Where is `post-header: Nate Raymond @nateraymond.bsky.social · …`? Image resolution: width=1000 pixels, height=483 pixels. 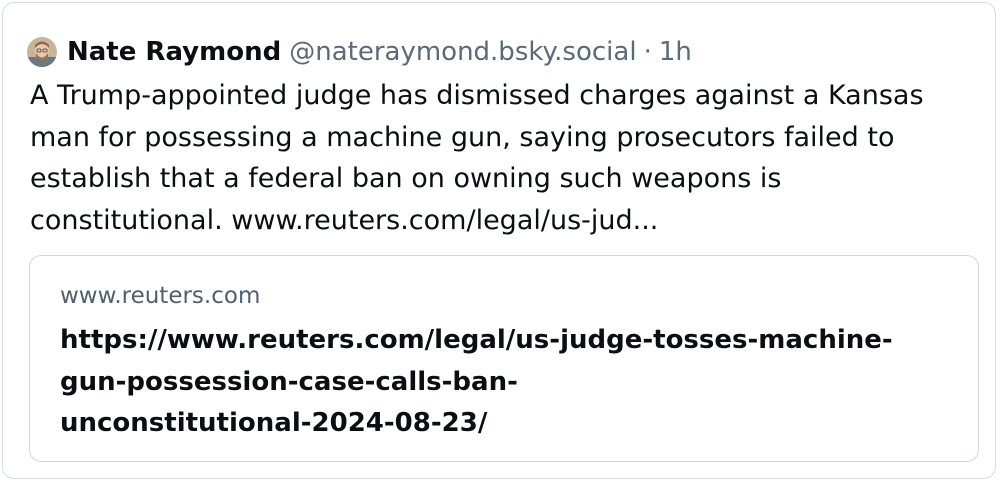 post-header: Nate Raymond @nateraymond.bsky.social · … is located at coordinates (359, 52).